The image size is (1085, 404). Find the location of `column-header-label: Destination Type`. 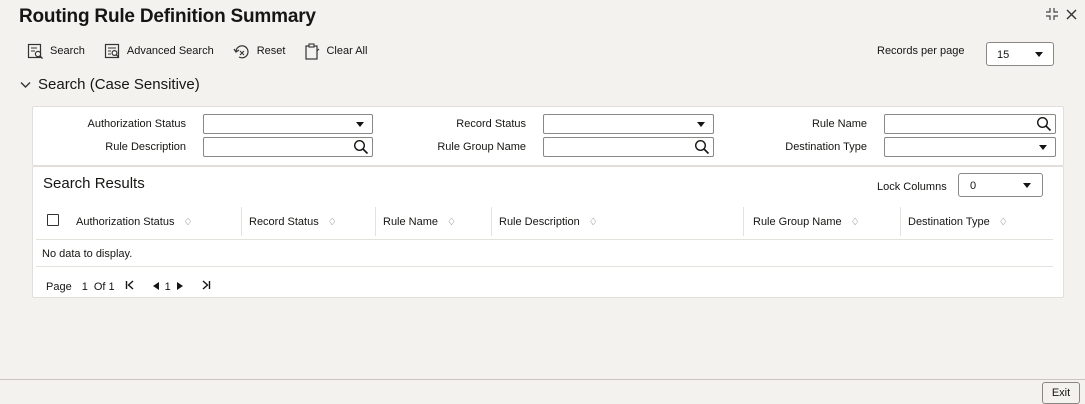

column-header-label: Destination Type is located at coordinates (949, 222).